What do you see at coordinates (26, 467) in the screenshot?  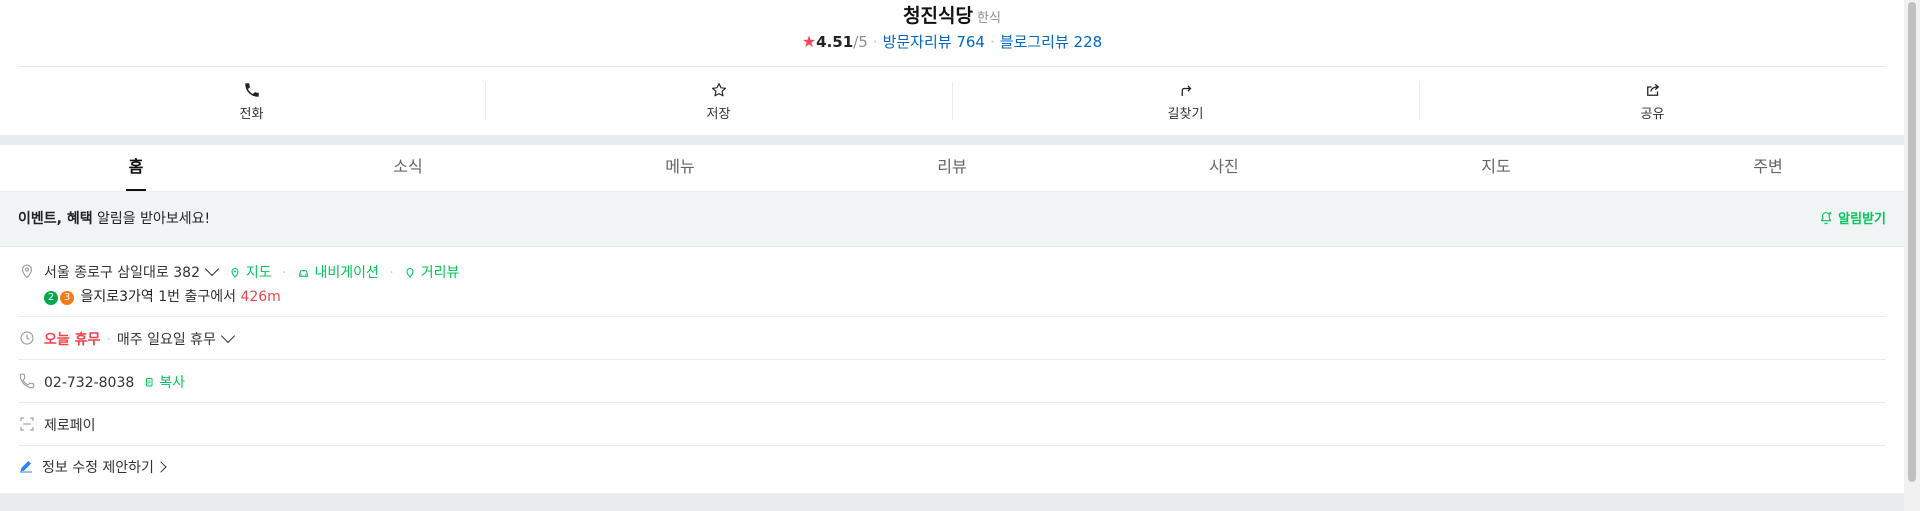 I see `pencil-icon` at bounding box center [26, 467].